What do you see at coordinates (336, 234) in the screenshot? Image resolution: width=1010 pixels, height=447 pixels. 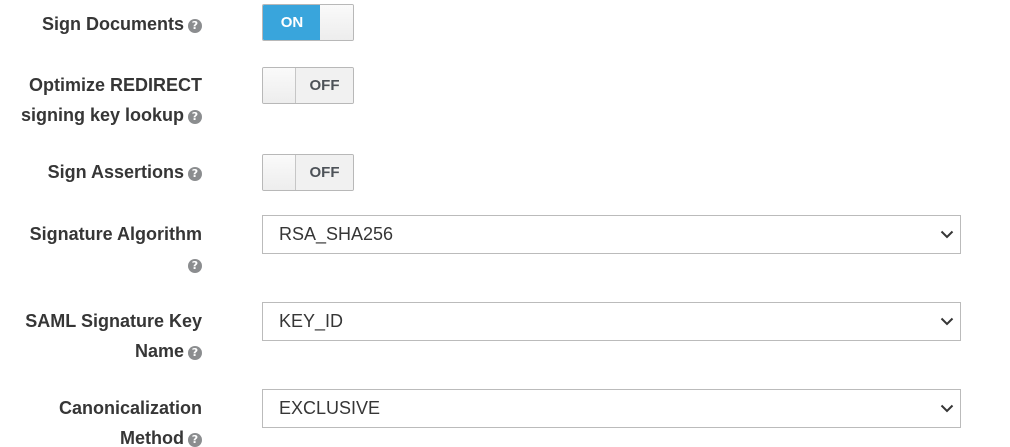 I see `signature-algorithm-value: RSA_SHA256` at bounding box center [336, 234].